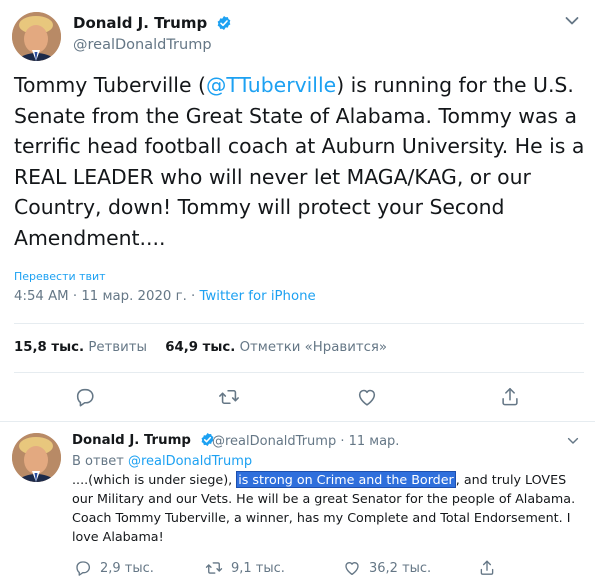 The image size is (595, 587). I want to click on reply-to-line: В ответ @realDonaldTrump, so click(162, 461).